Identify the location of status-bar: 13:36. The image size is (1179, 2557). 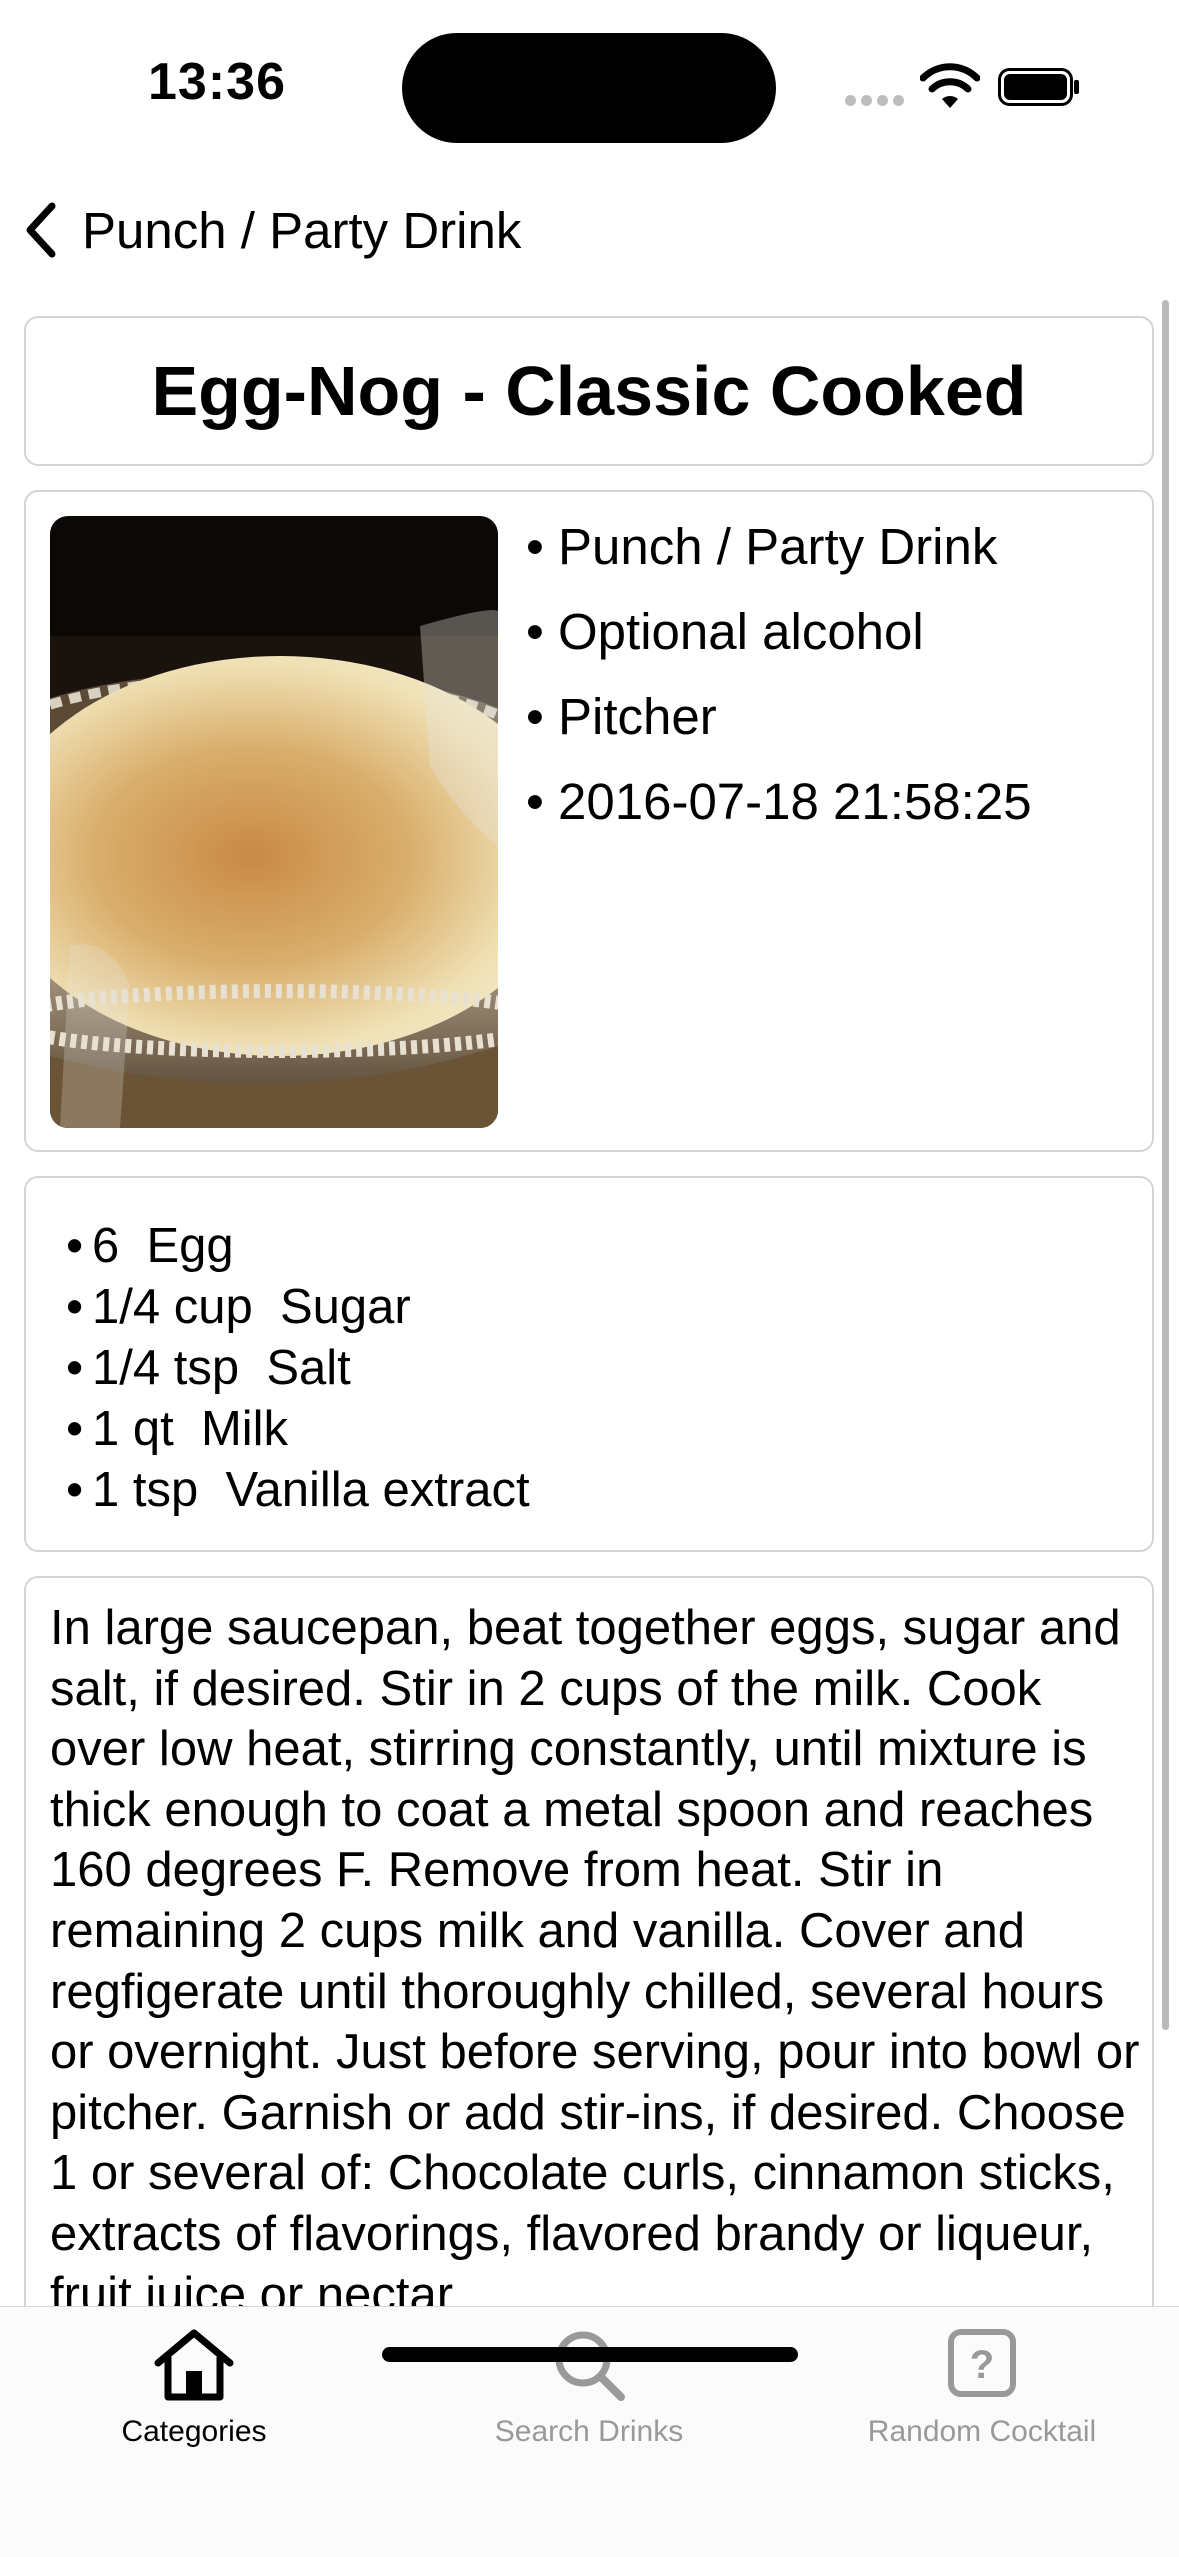
(589, 85).